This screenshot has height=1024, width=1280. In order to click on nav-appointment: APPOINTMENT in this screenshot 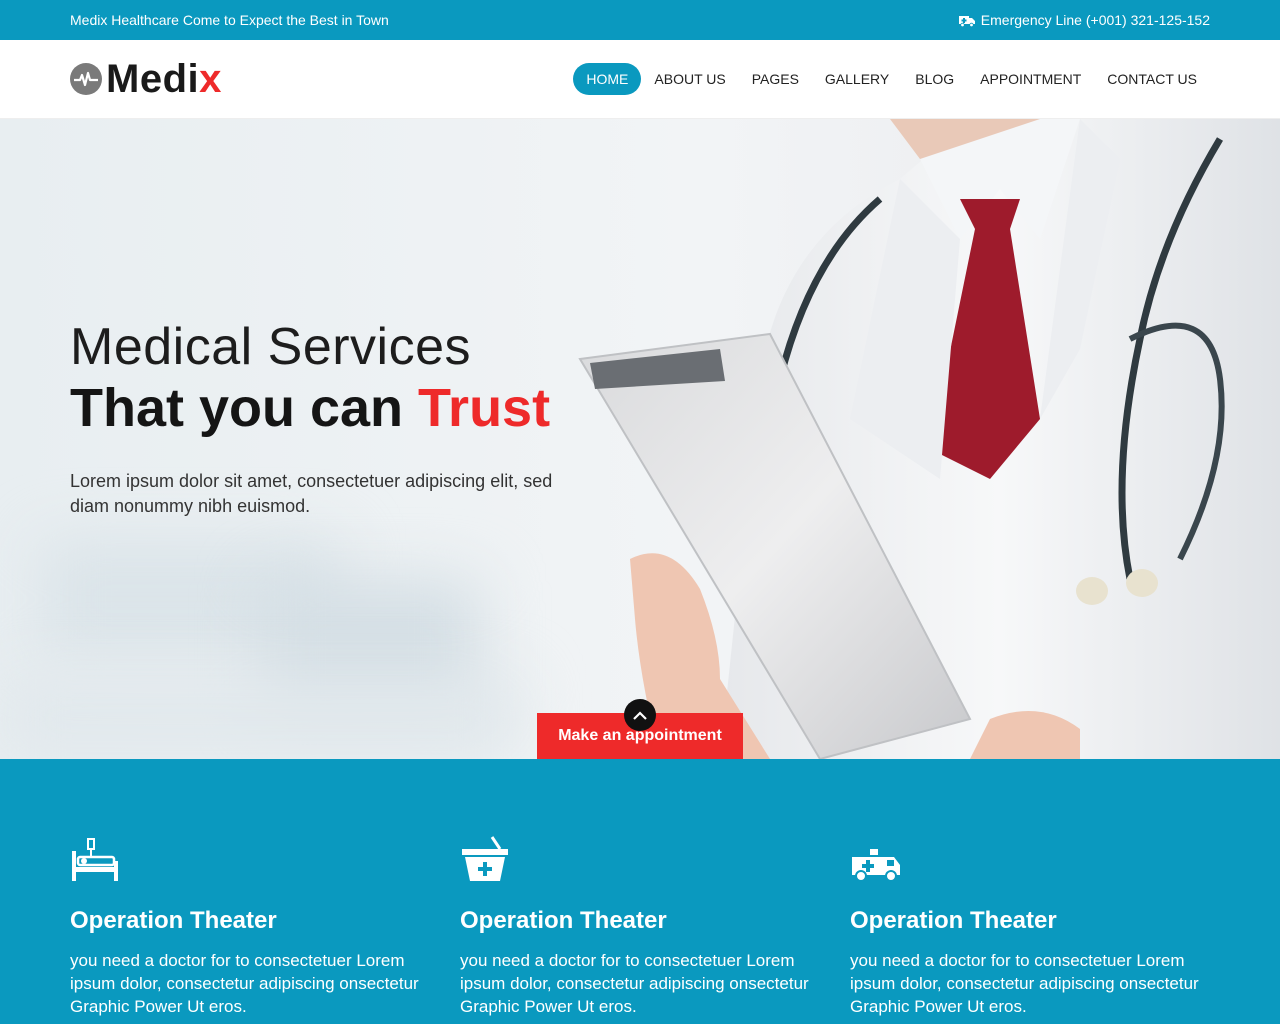, I will do `click(1030, 79)`.